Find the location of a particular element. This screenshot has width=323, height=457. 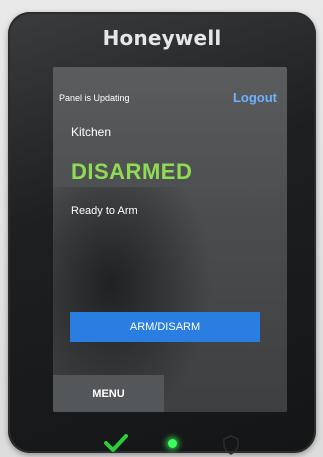

check-icon is located at coordinates (116, 443).